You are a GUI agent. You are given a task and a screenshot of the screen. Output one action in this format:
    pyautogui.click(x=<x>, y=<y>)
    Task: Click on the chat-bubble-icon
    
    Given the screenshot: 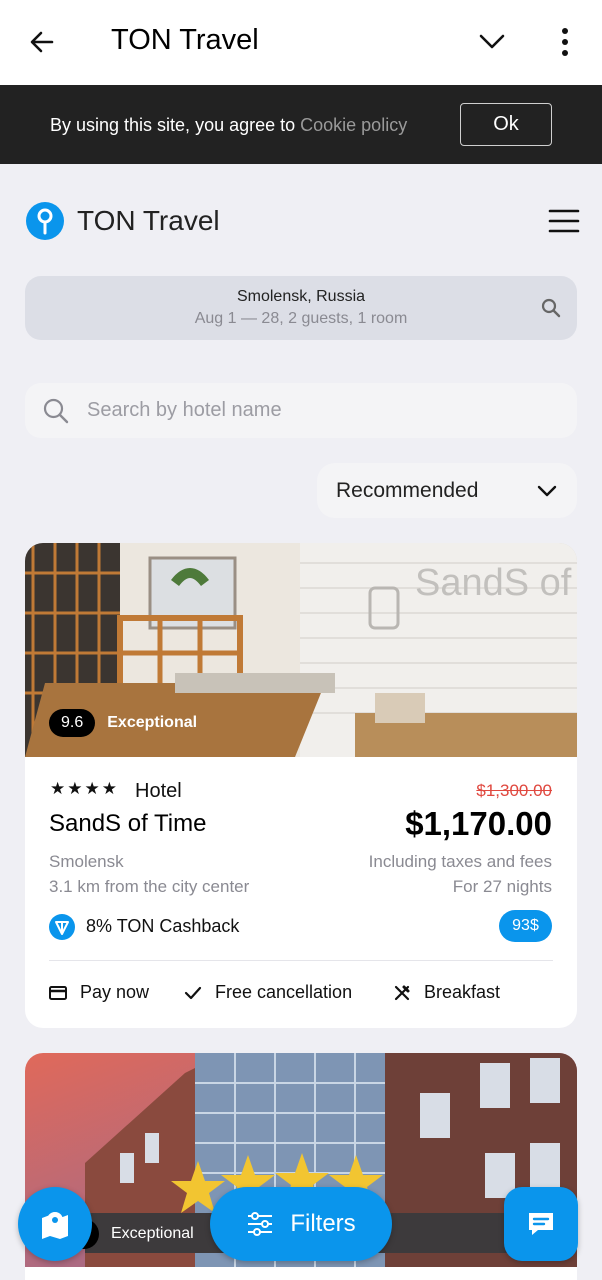 What is the action you would take?
    pyautogui.click(x=541, y=1224)
    